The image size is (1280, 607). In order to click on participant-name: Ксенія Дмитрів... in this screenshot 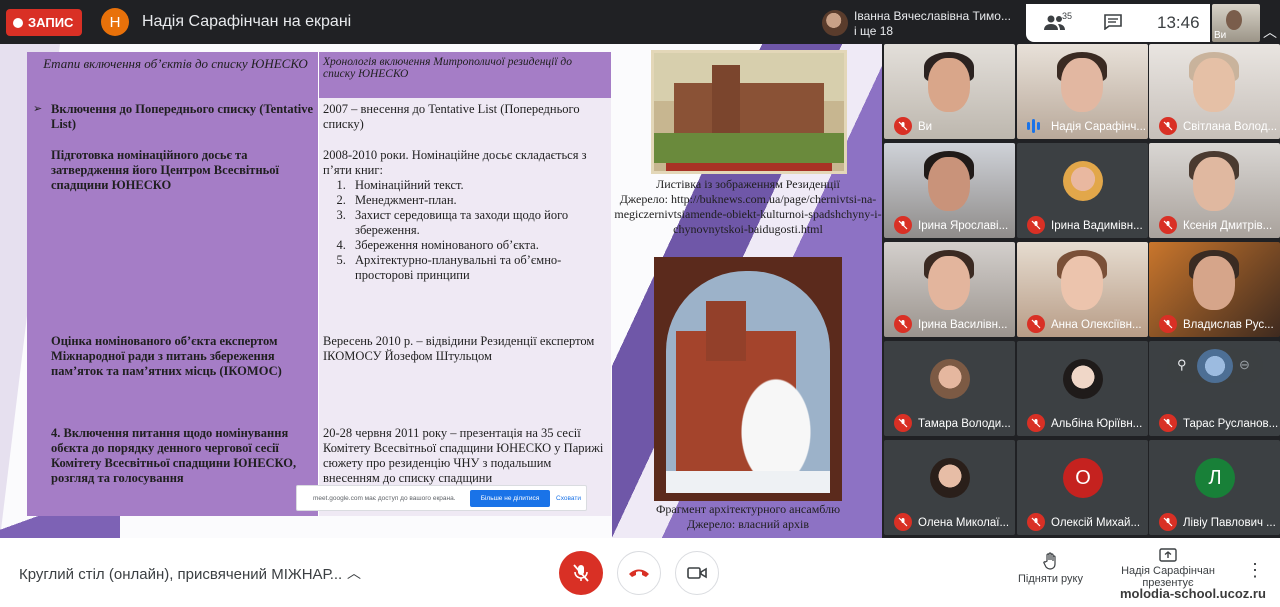, I will do `click(1228, 226)`.